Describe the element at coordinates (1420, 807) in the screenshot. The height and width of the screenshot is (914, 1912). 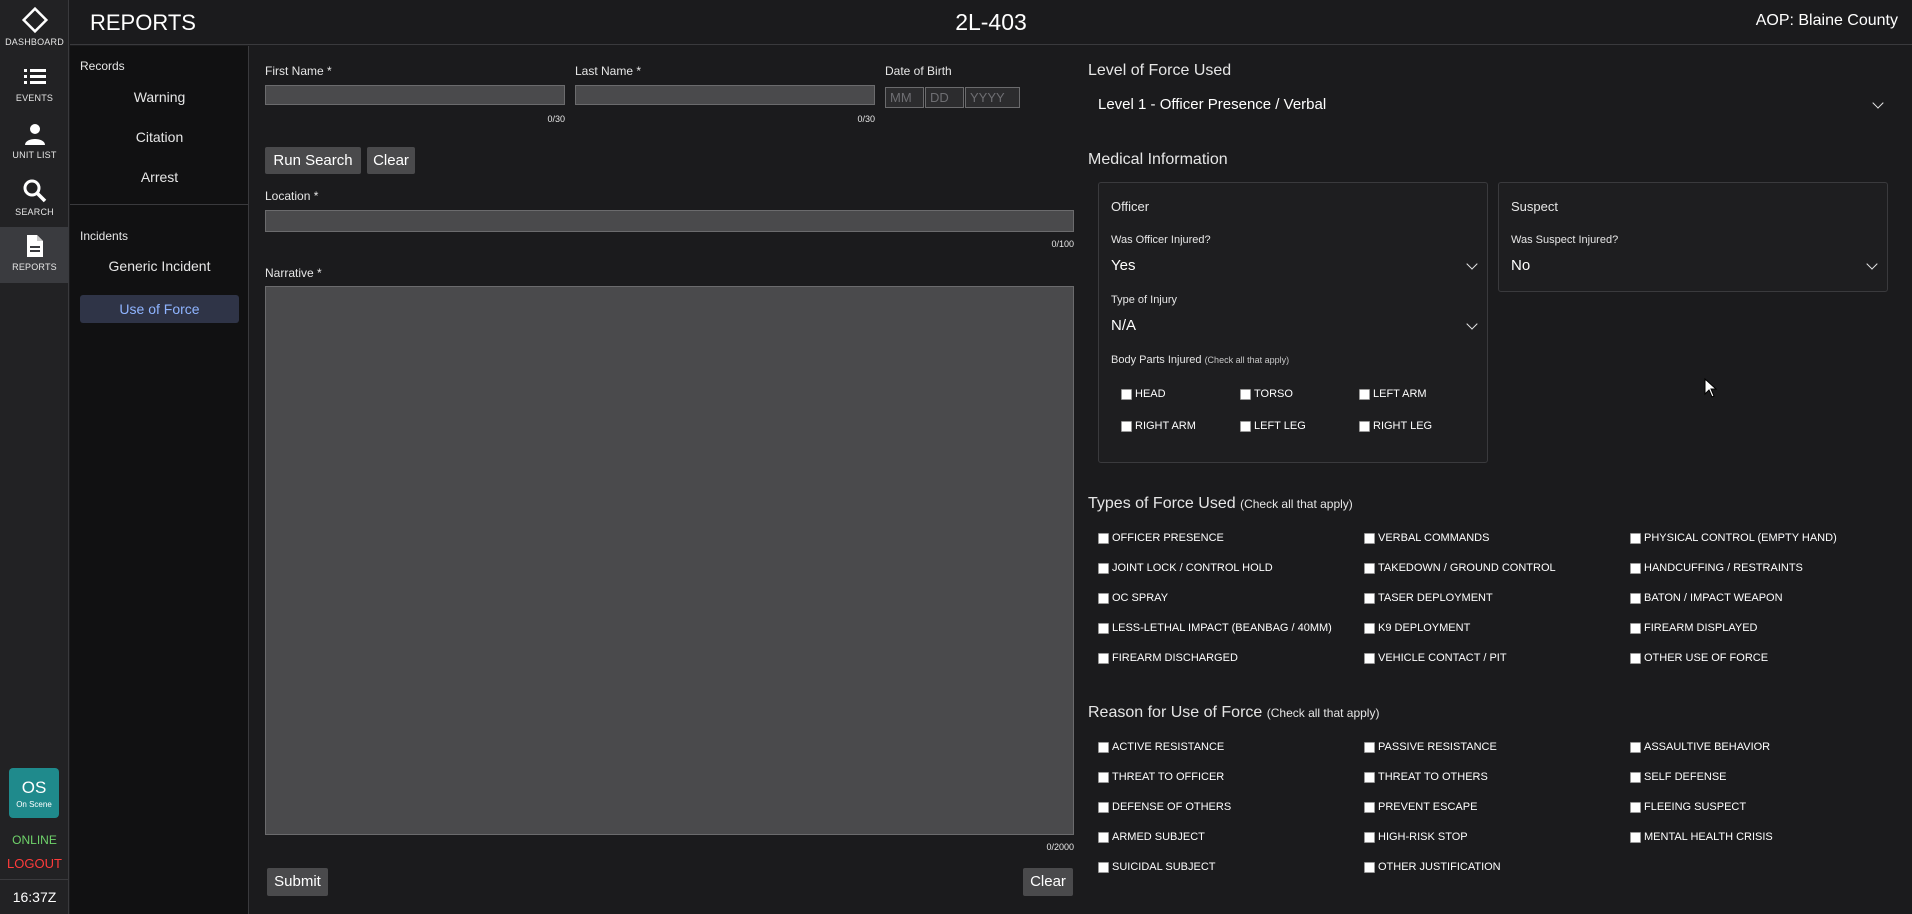
I see `force-reason-checkbox: PREVENT ESCAPE` at that location.